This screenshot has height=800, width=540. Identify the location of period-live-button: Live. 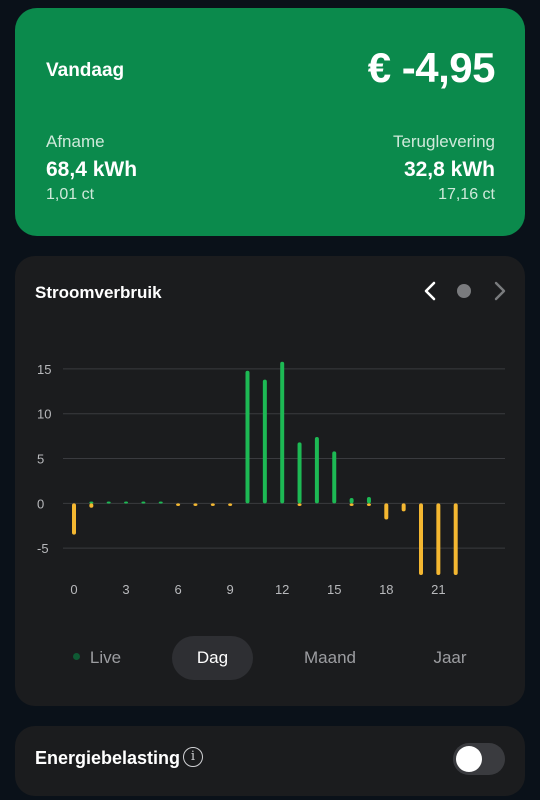
(97, 658).